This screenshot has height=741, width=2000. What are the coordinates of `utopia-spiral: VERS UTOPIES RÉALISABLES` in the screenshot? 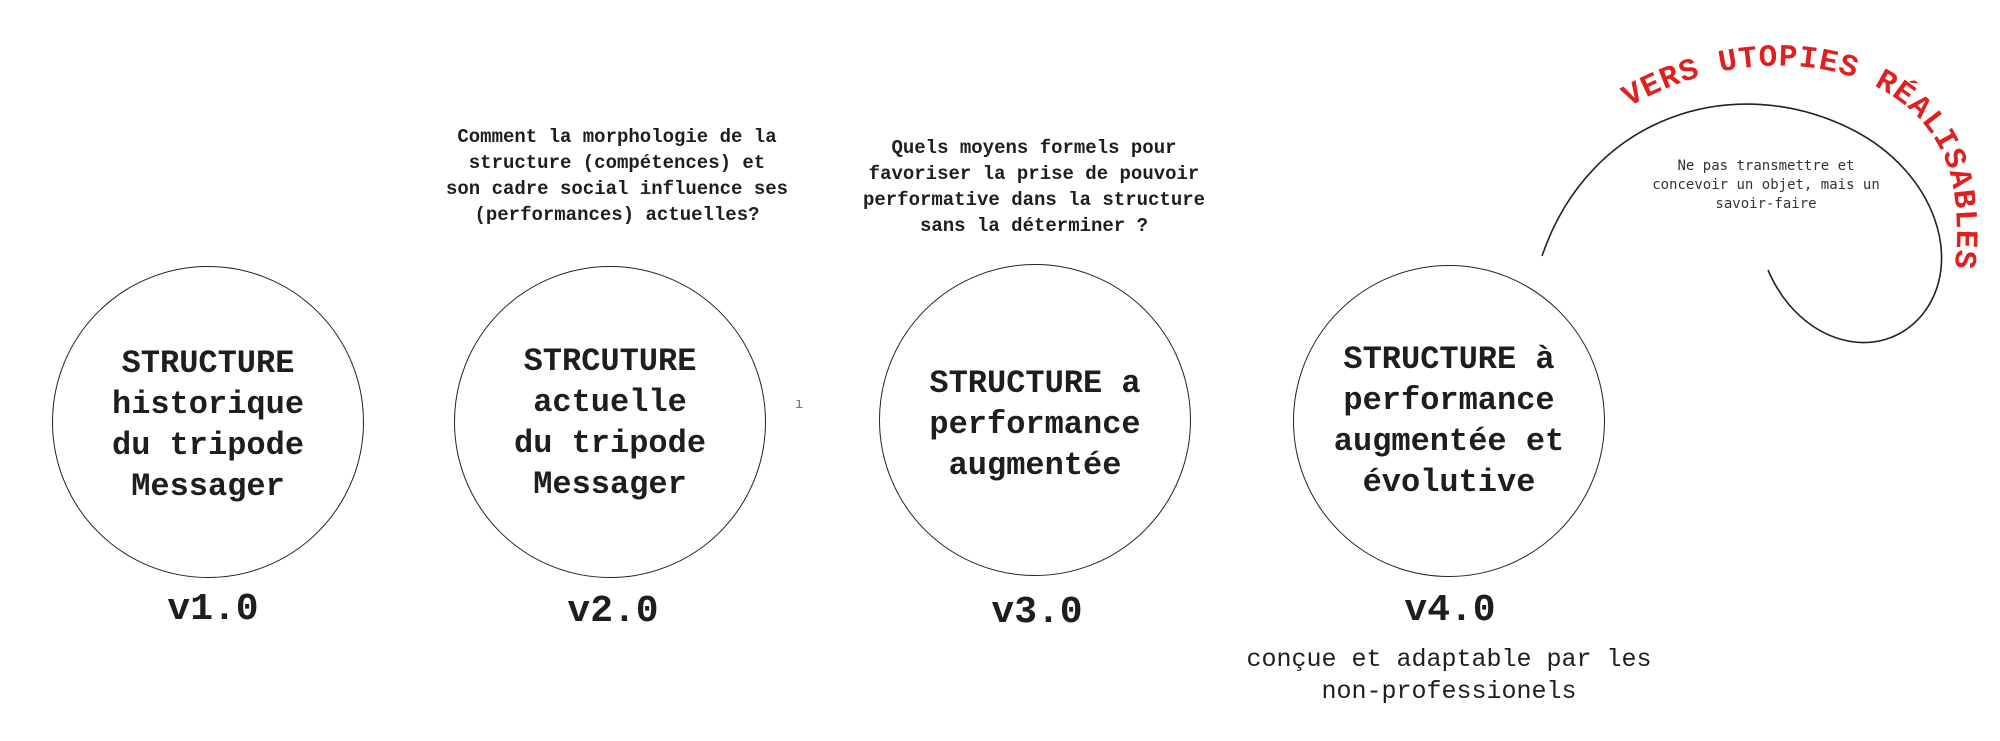 It's located at (1761, 192).